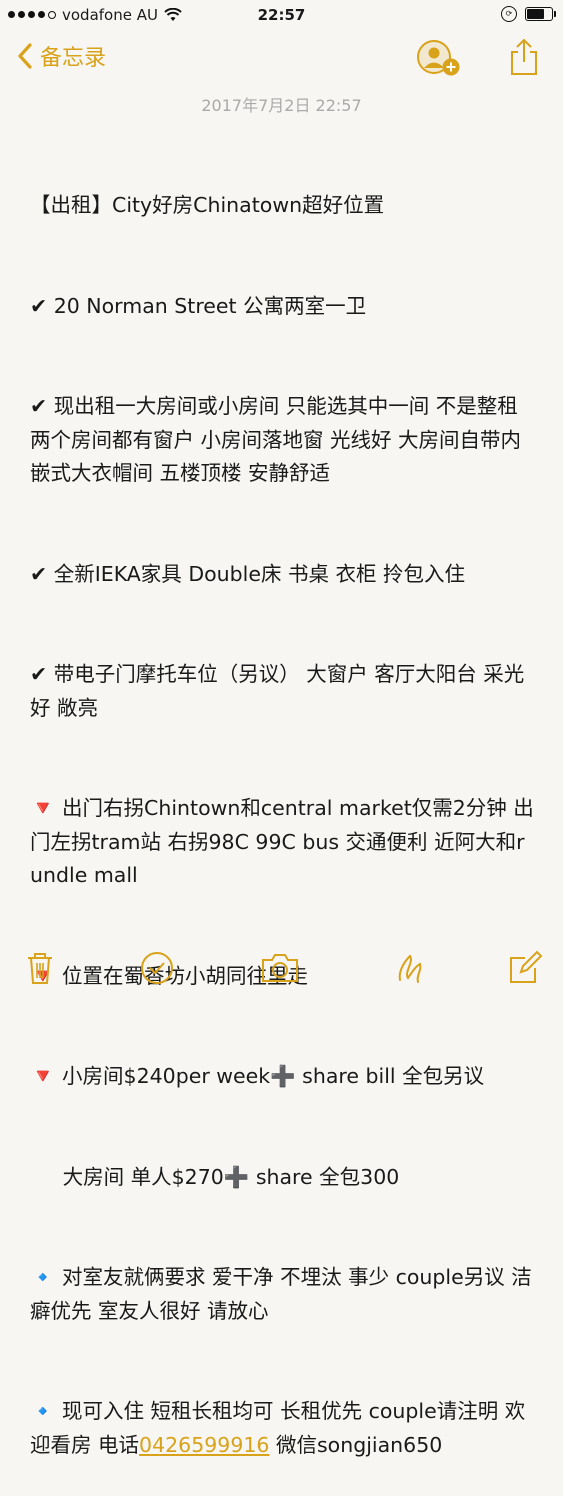 The width and height of the screenshot is (563, 1496). What do you see at coordinates (40, 968) in the screenshot?
I see `trash-icon` at bounding box center [40, 968].